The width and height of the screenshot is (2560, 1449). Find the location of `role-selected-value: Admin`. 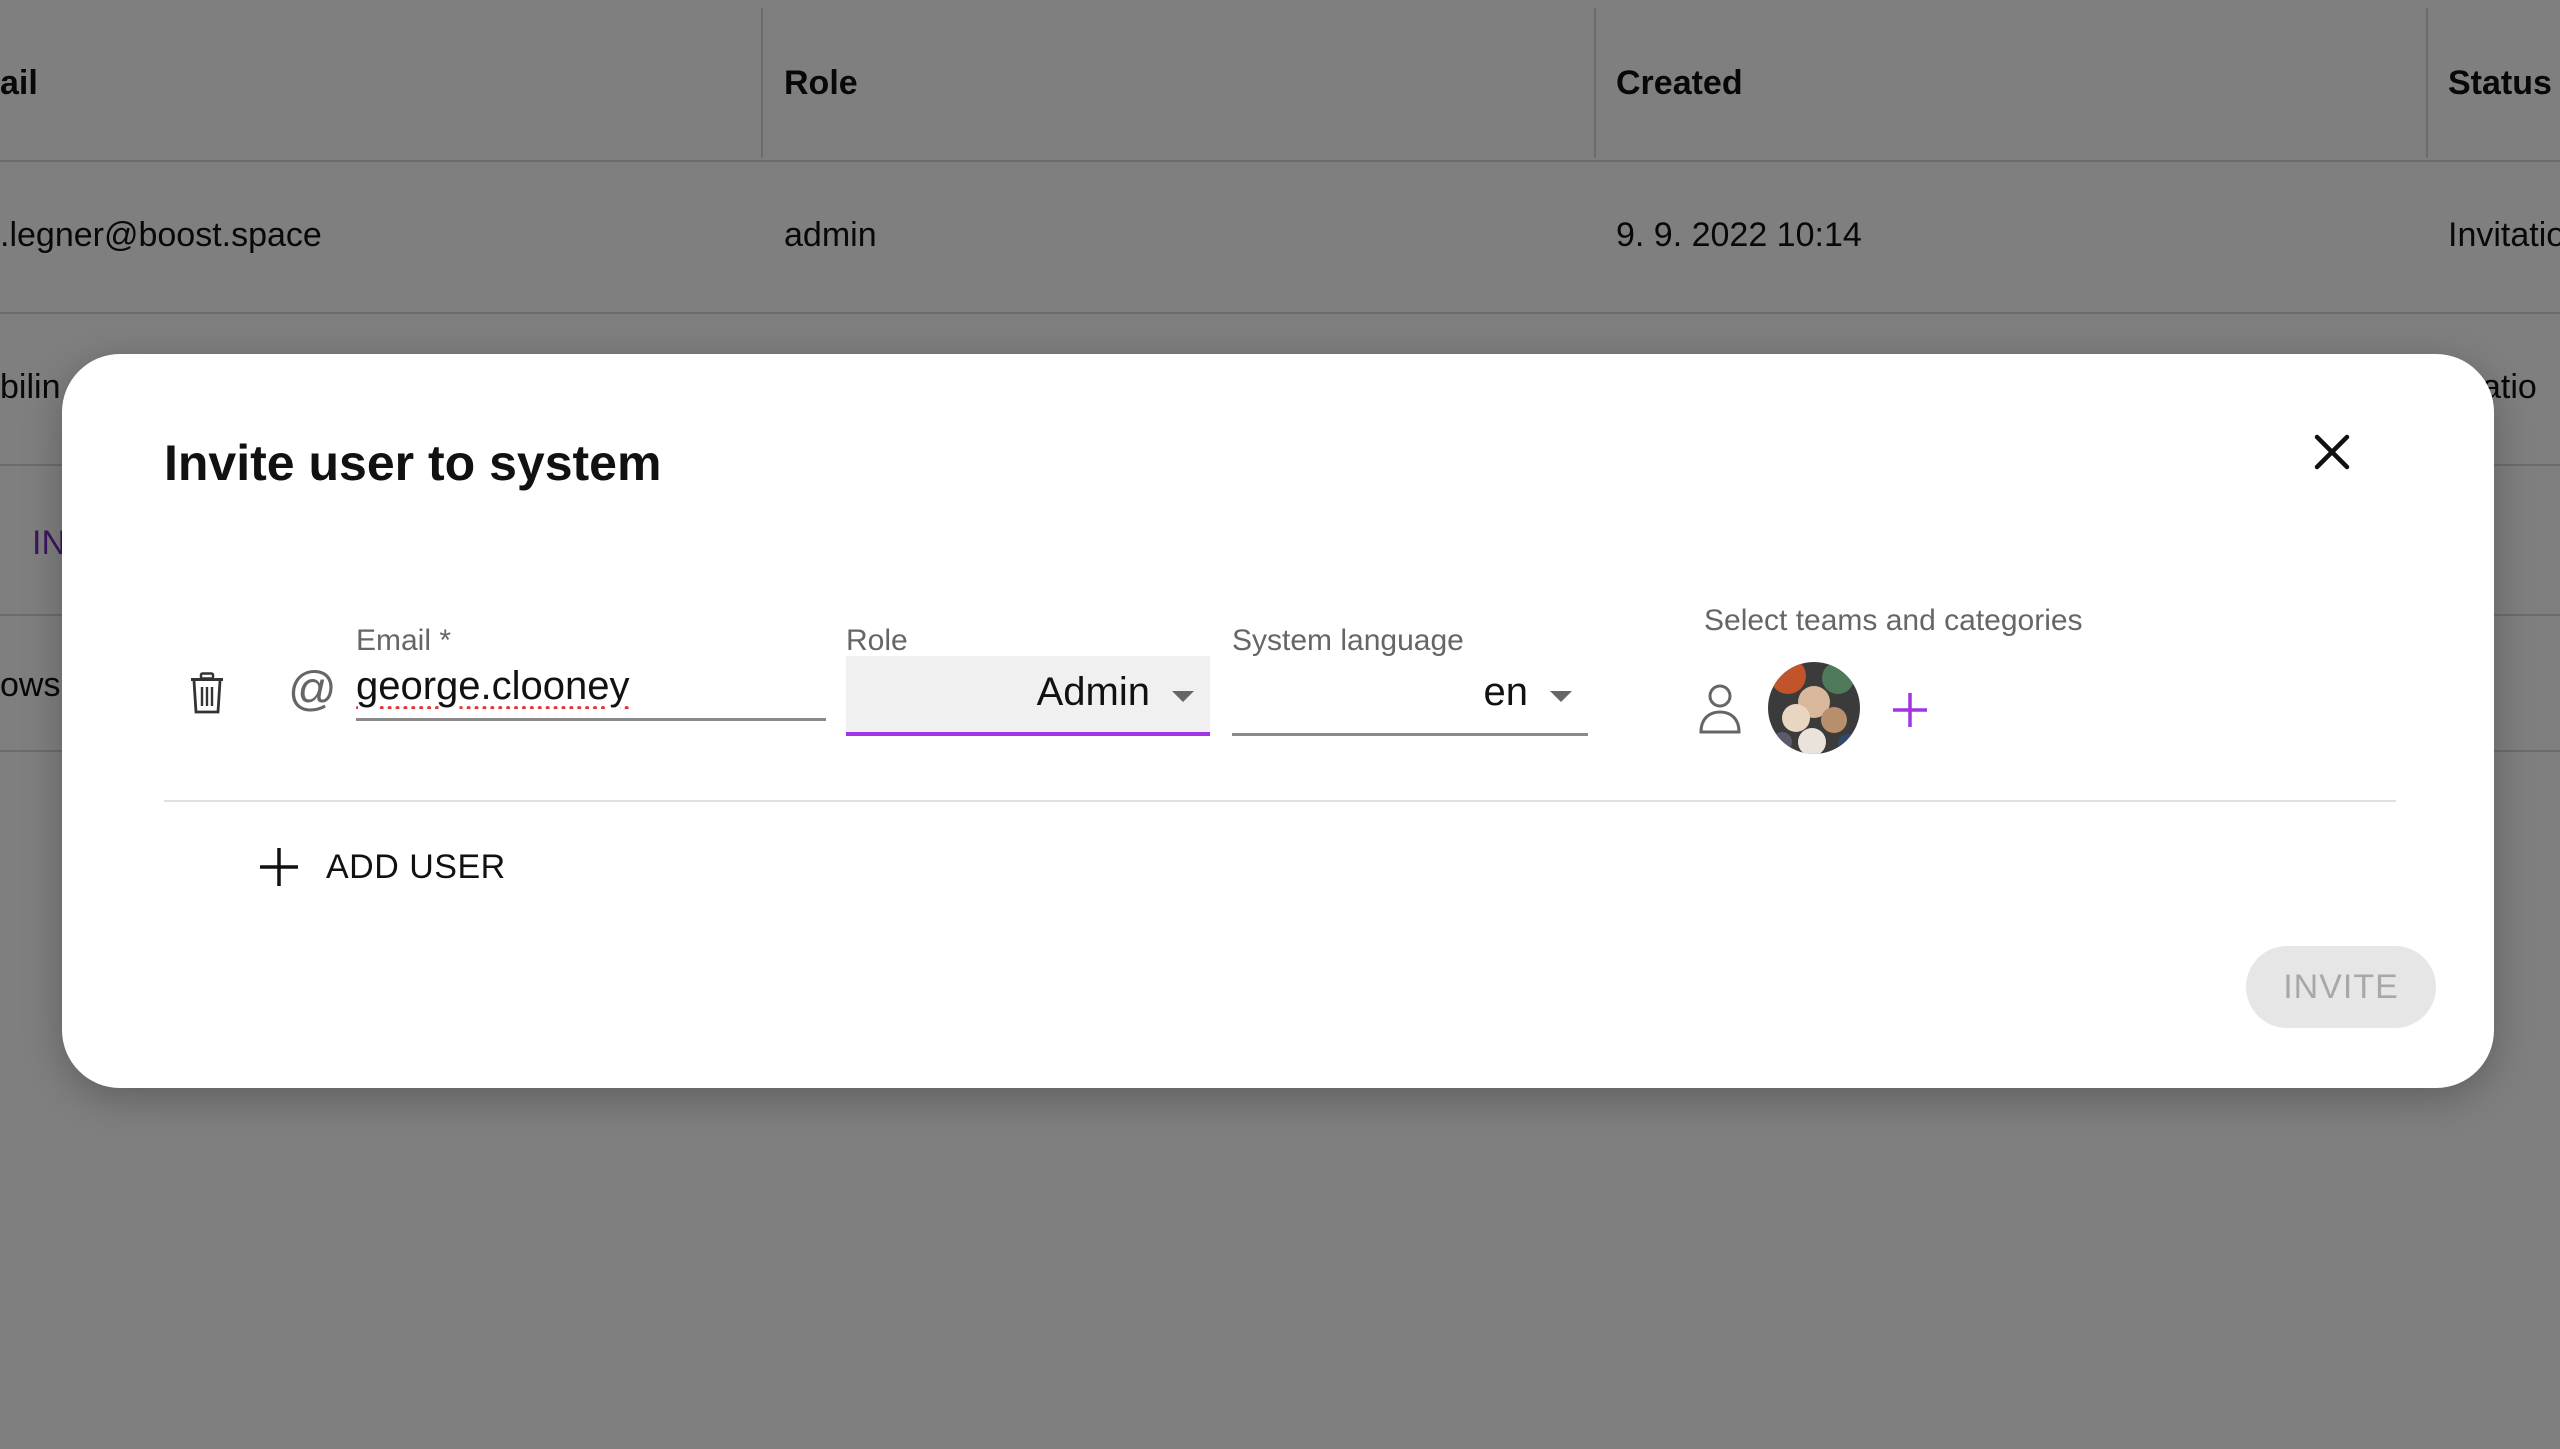

role-selected-value: Admin is located at coordinates (1093, 692).